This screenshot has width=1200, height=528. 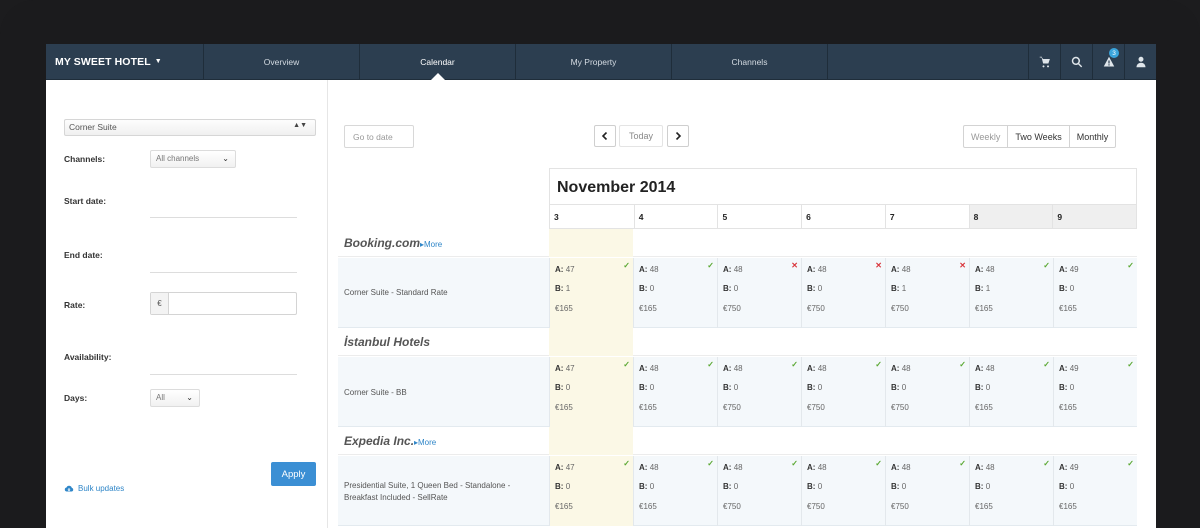 I want to click on view-monthly-button: Monthly, so click(x=1092, y=136).